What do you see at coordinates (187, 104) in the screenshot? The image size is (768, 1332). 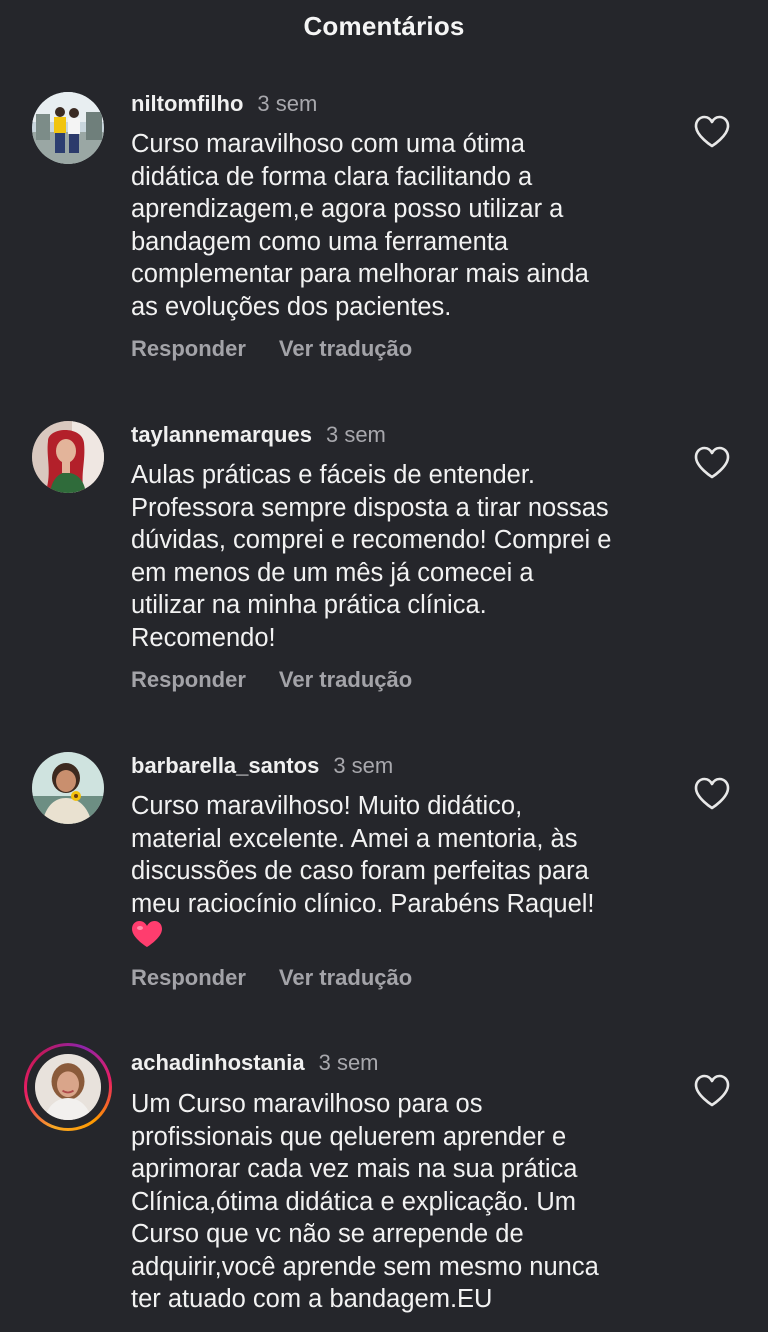 I see `comment-username: niltomfilho` at bounding box center [187, 104].